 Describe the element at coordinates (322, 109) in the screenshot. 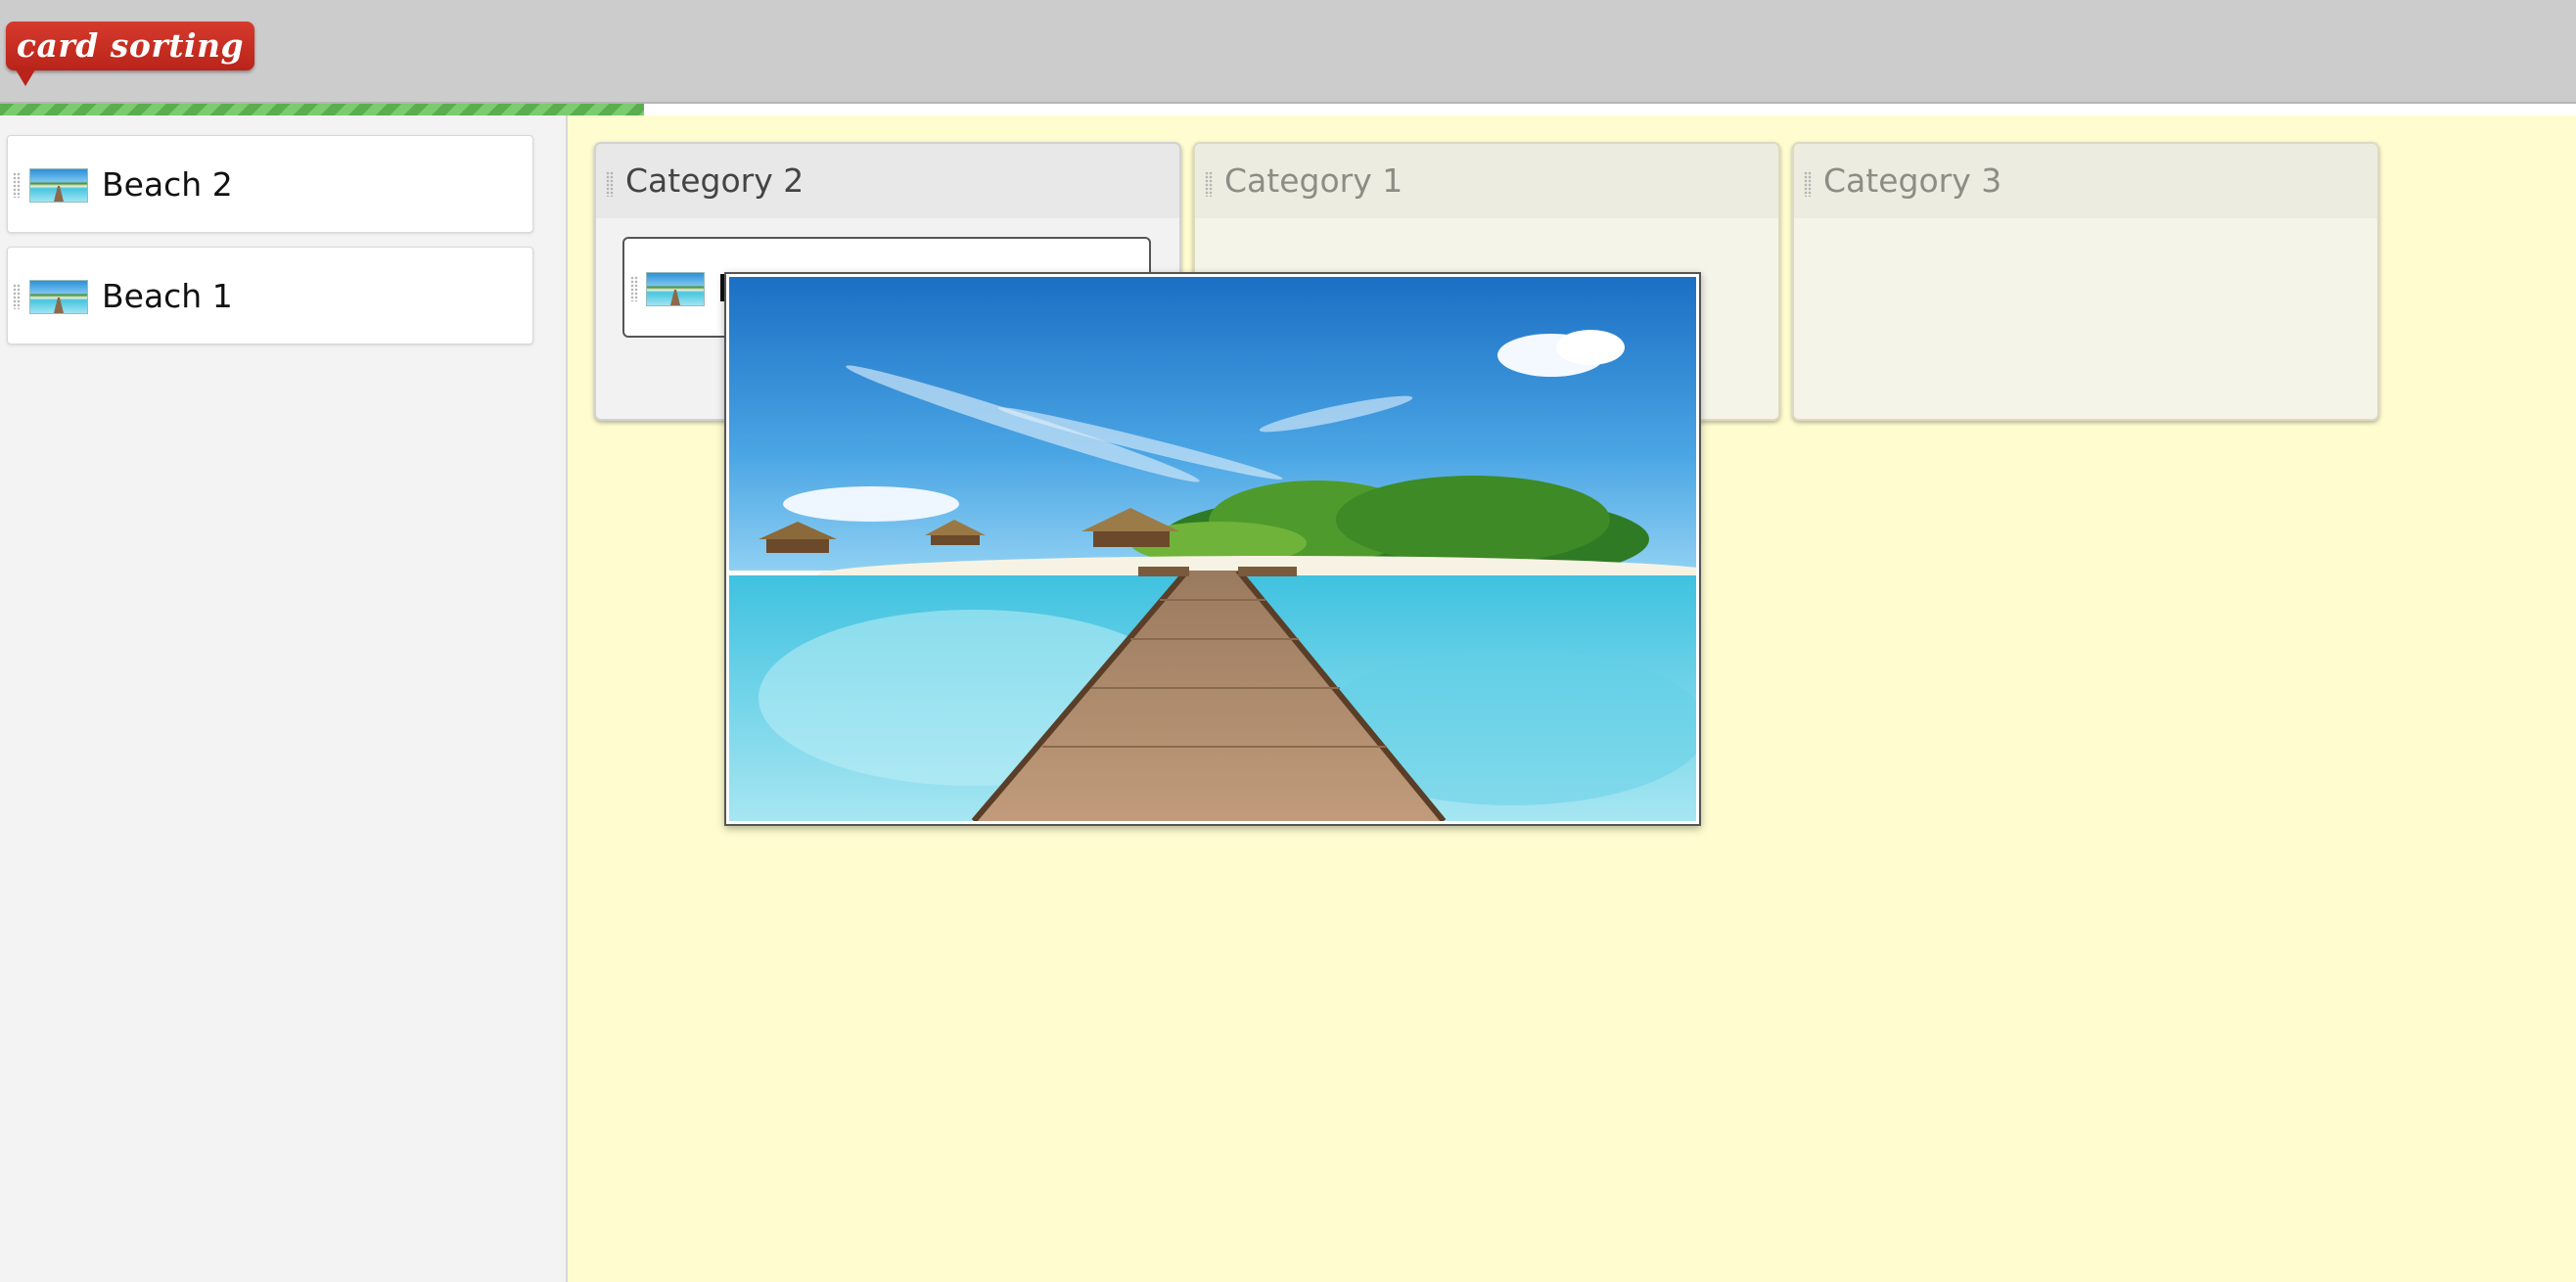

I see `progress-fill` at that location.